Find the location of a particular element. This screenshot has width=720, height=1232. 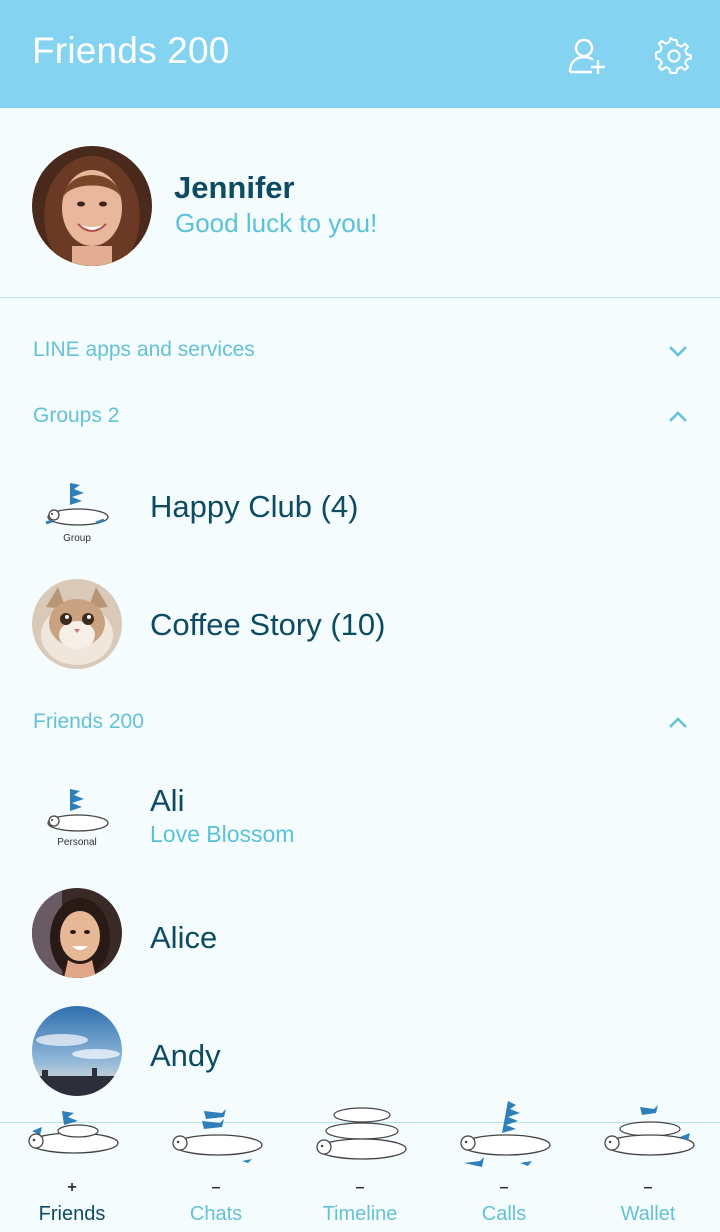

tab-timeline: – Timeline is located at coordinates (360, 1169).